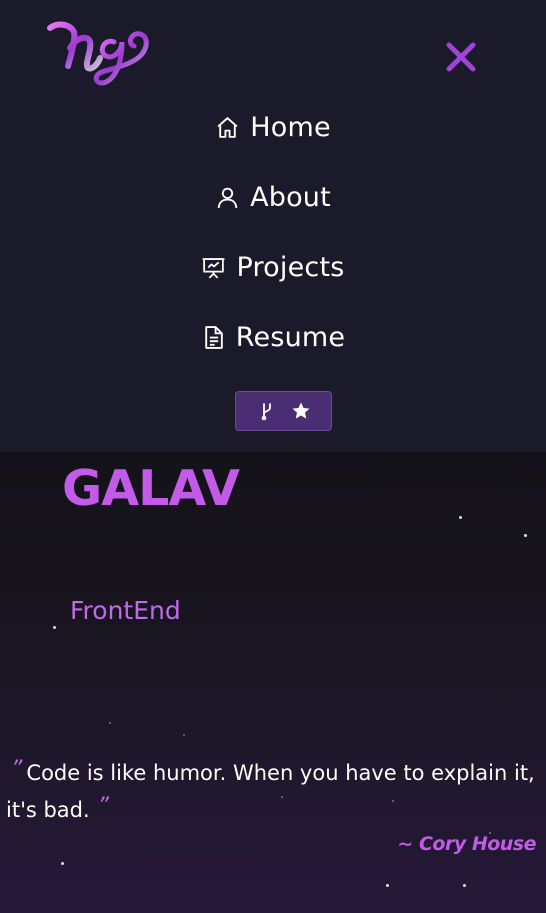 The image size is (546, 913). I want to click on nav-item-home: Home, so click(273, 127).